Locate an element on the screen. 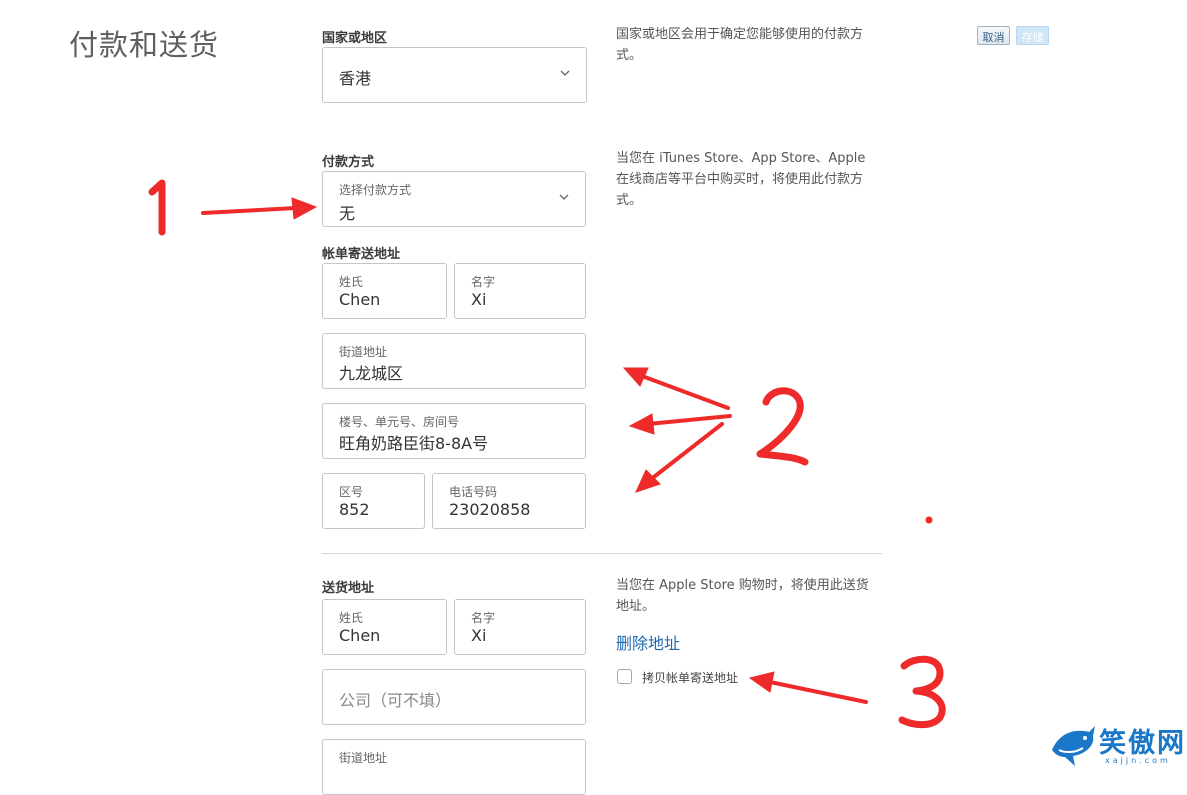 The image size is (1187, 795). country-help-text: 国家或地区会用于确定您能够使用的付款方式。 is located at coordinates (740, 45).